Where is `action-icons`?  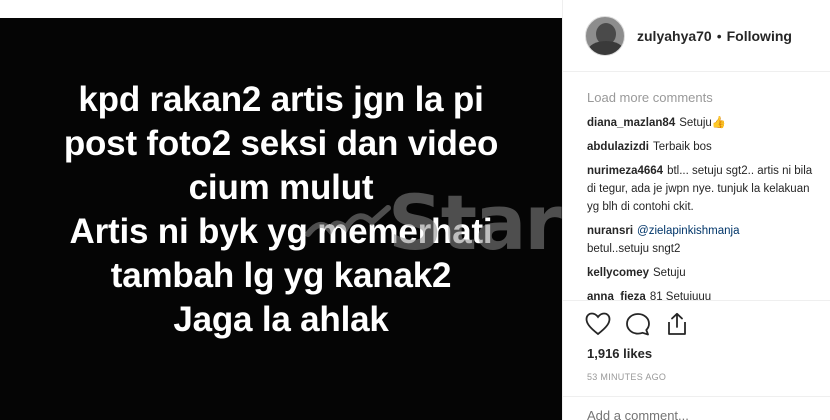 action-icons is located at coordinates (637, 324).